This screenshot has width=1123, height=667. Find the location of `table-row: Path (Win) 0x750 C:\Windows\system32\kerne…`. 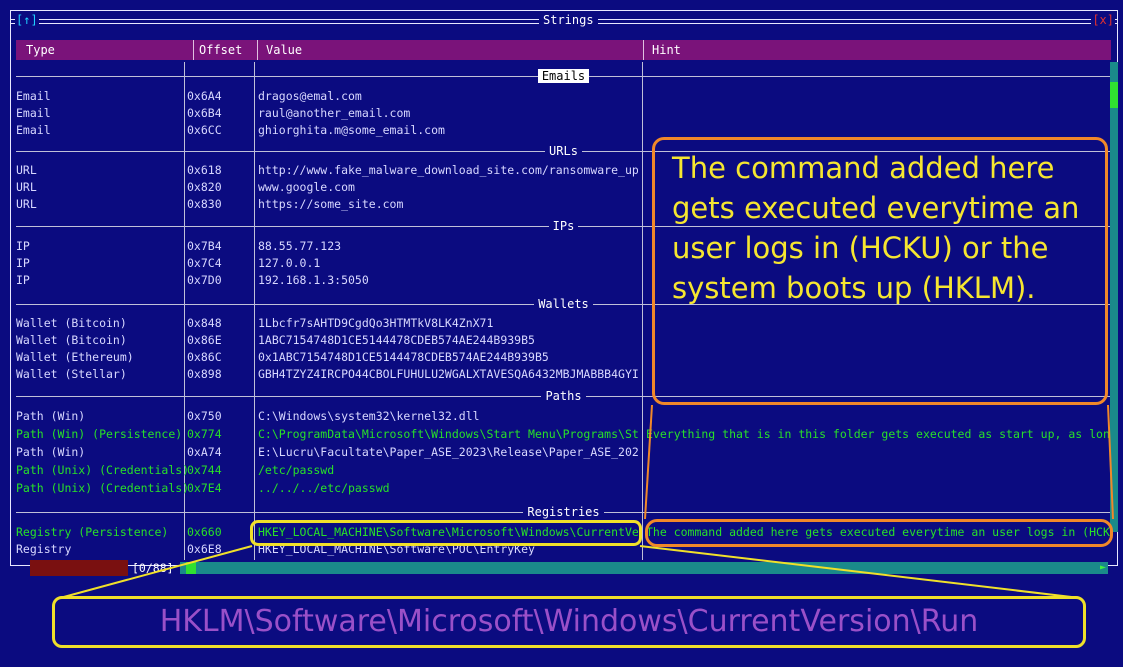

table-row: Path (Win) 0x750 C:\Windows\system32\kerne… is located at coordinates (563, 416).